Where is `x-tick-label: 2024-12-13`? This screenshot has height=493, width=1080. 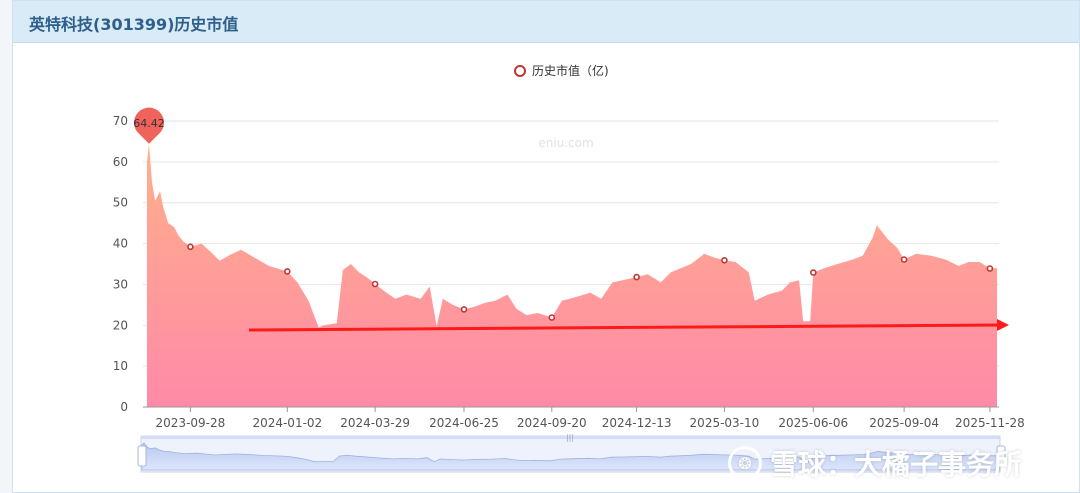
x-tick-label: 2024-12-13 is located at coordinates (637, 423).